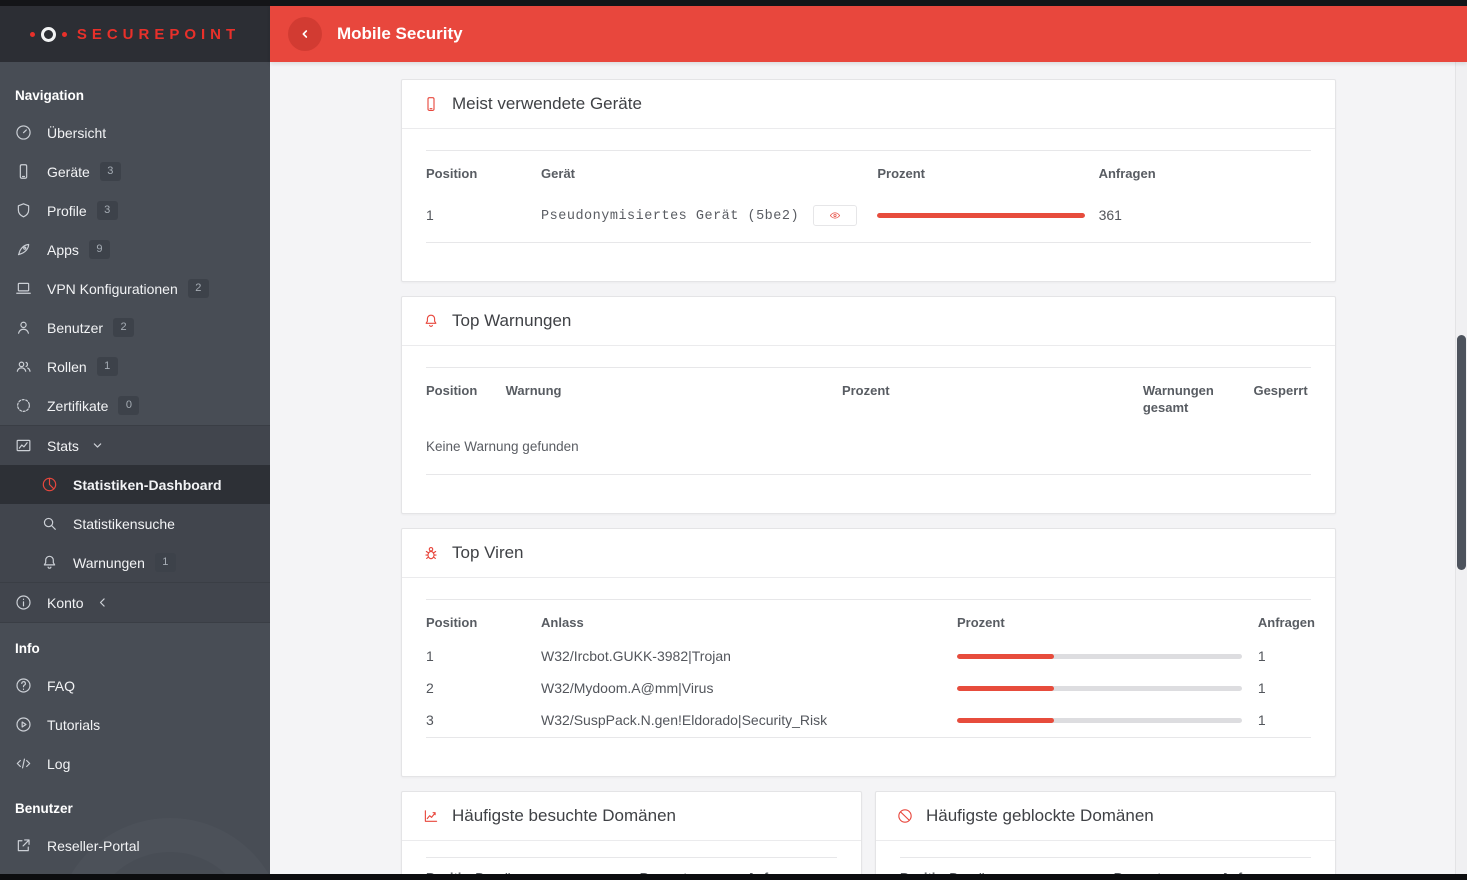 The width and height of the screenshot is (1467, 880). Describe the element at coordinates (23, 724) in the screenshot. I see `play-circle-icon` at that location.